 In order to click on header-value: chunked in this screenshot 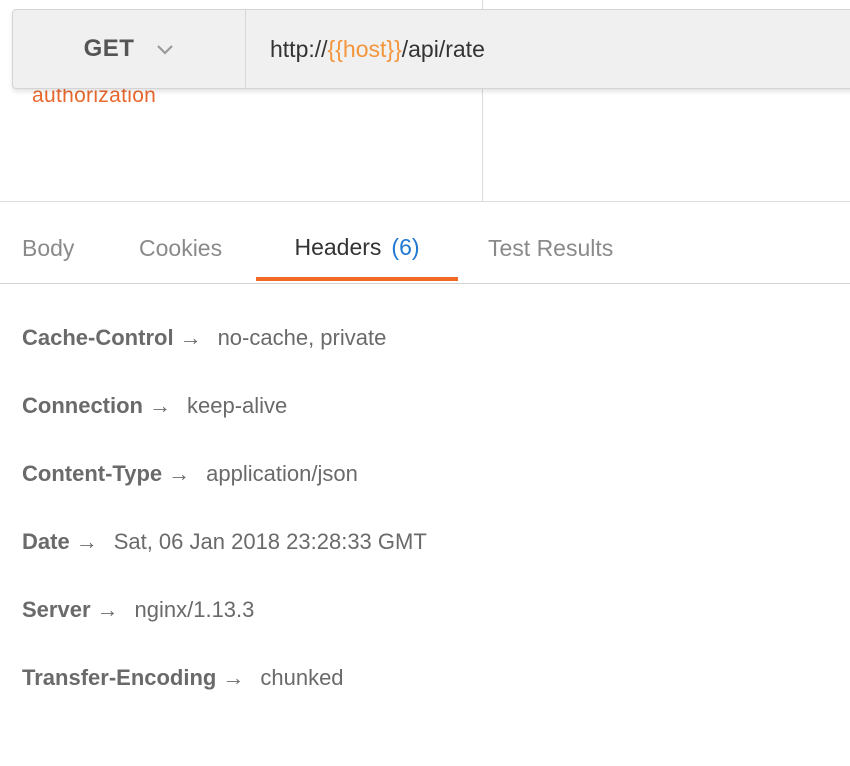, I will do `click(302, 677)`.